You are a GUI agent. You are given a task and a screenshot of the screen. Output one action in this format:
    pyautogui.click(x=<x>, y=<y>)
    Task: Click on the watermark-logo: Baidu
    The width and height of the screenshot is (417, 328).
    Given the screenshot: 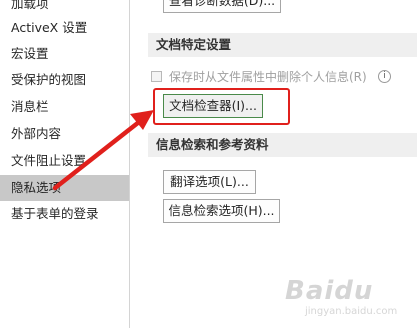 What is the action you would take?
    pyautogui.click(x=329, y=291)
    